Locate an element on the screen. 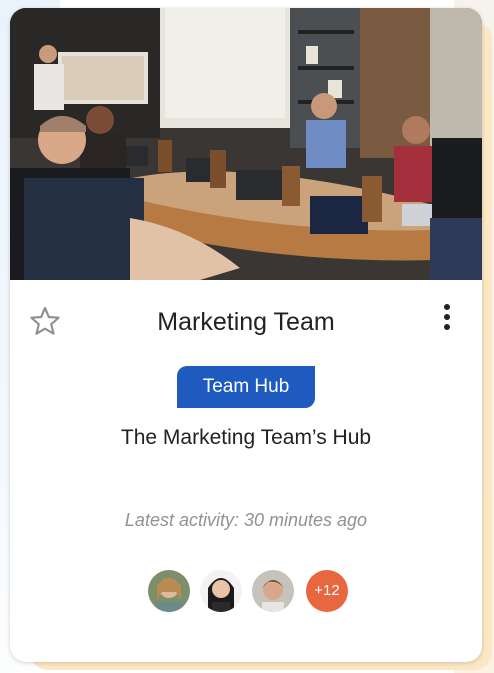  card-title: Marketing Team is located at coordinates (246, 322).